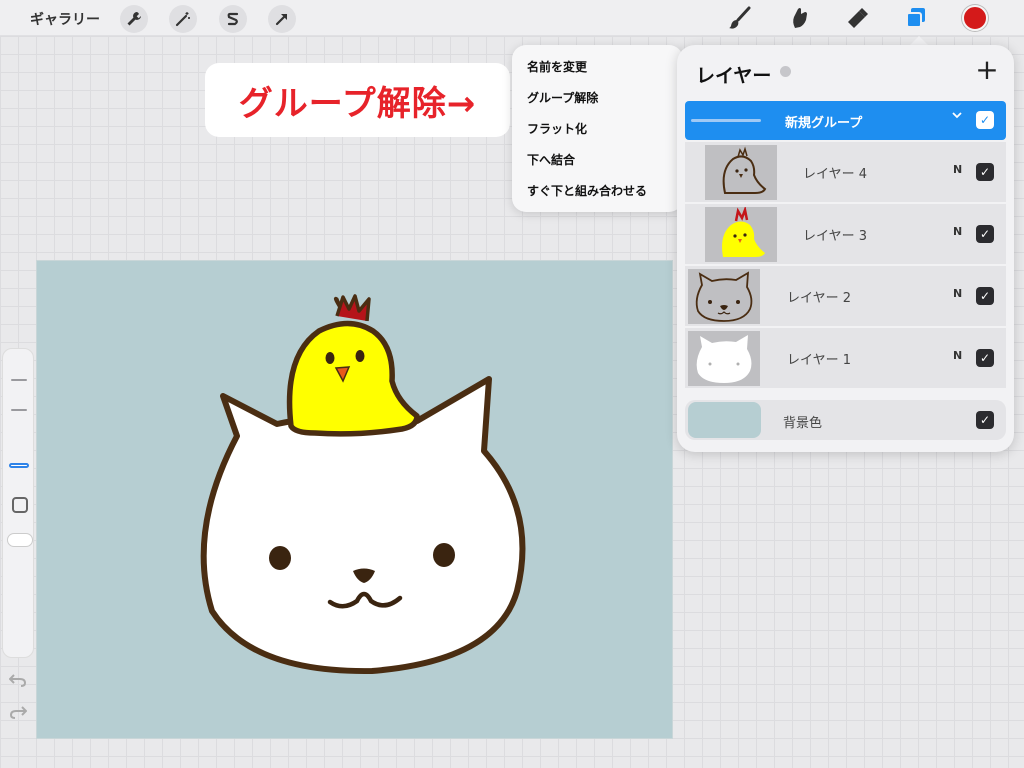  Describe the element at coordinates (819, 360) in the screenshot. I see `layer-name: レイヤー 1` at that location.